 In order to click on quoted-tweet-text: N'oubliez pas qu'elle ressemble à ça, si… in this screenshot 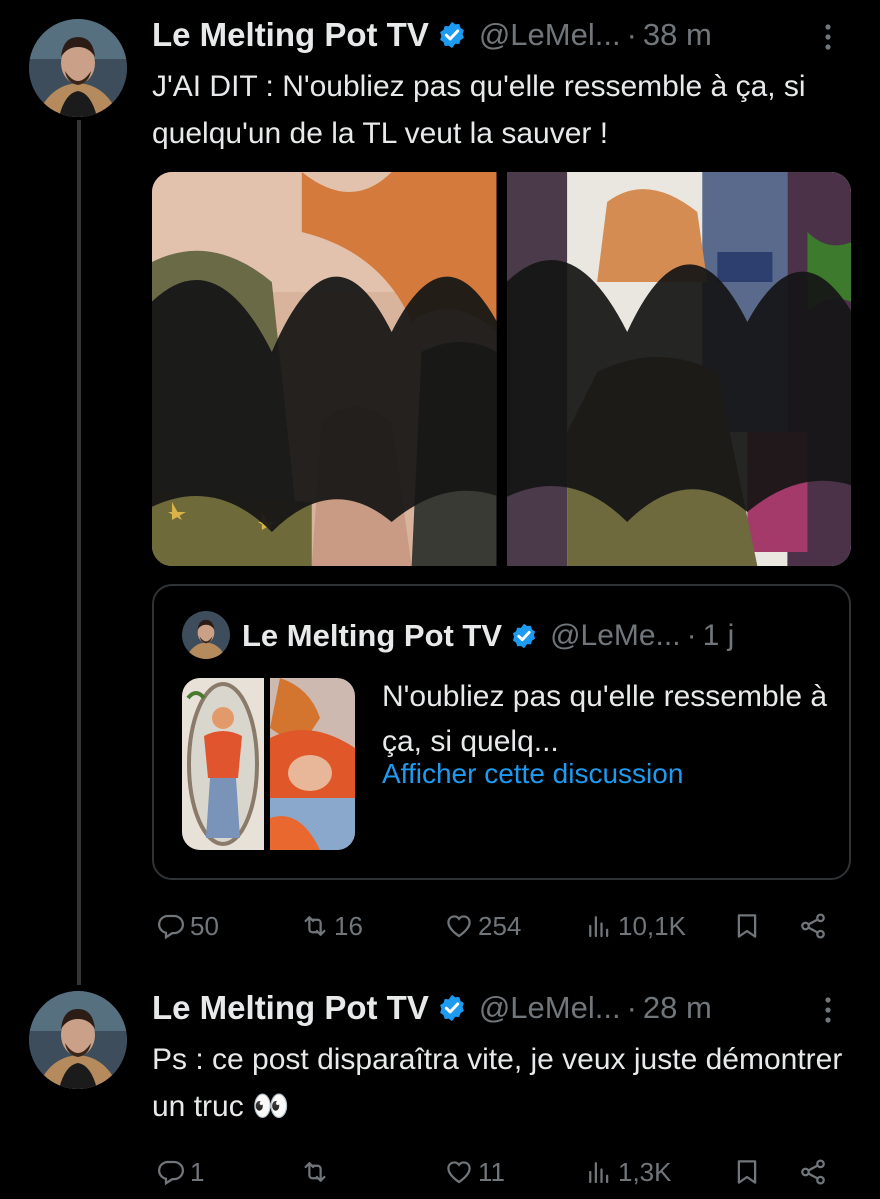, I will do `click(605, 719)`.